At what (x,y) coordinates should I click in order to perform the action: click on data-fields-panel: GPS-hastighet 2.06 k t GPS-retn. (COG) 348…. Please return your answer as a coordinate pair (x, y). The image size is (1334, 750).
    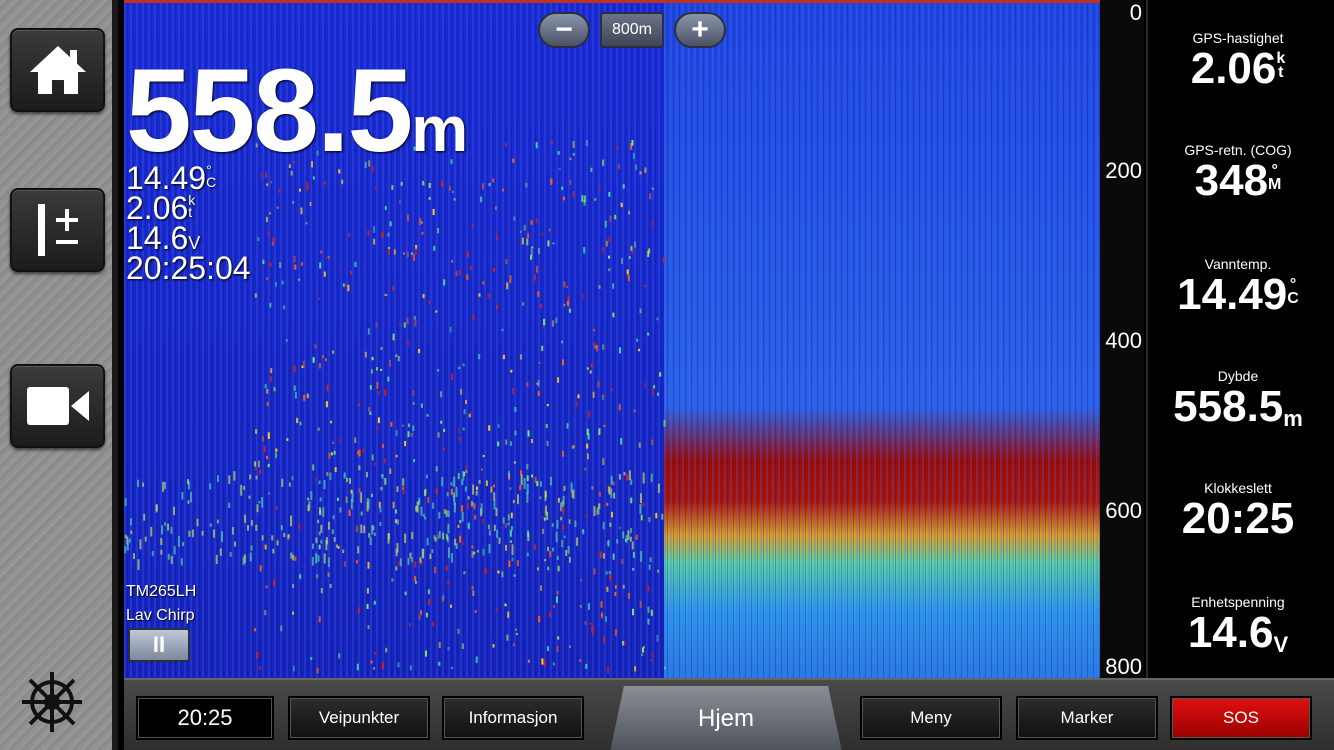
    Looking at the image, I should click on (1236, 339).